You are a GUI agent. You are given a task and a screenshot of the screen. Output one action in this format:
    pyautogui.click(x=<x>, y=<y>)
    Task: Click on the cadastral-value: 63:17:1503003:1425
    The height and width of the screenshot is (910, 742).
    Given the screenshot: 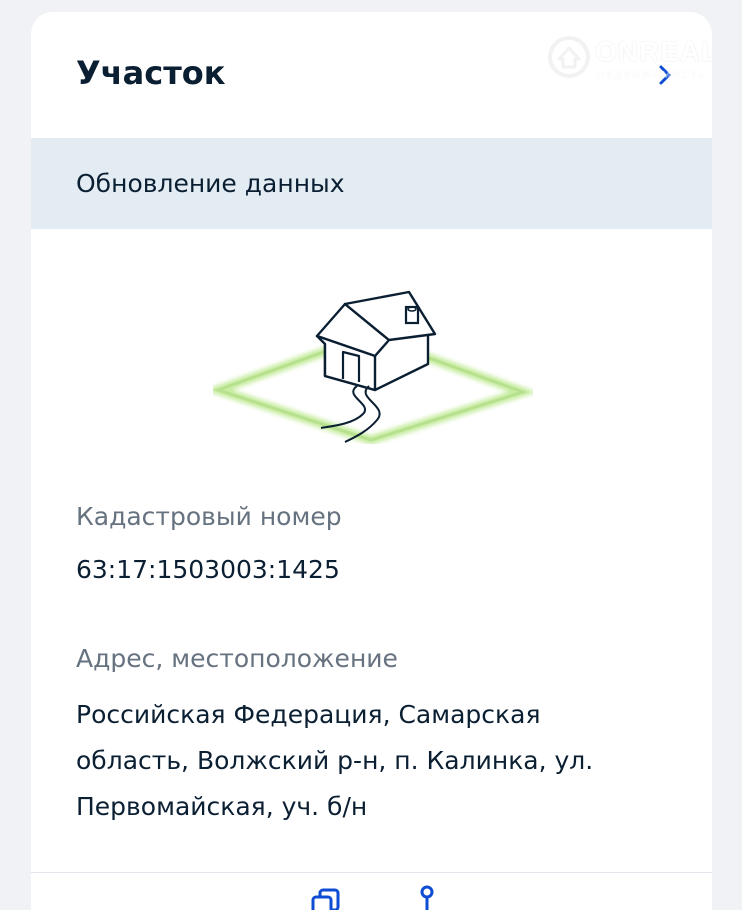 What is the action you would take?
    pyautogui.click(x=208, y=569)
    